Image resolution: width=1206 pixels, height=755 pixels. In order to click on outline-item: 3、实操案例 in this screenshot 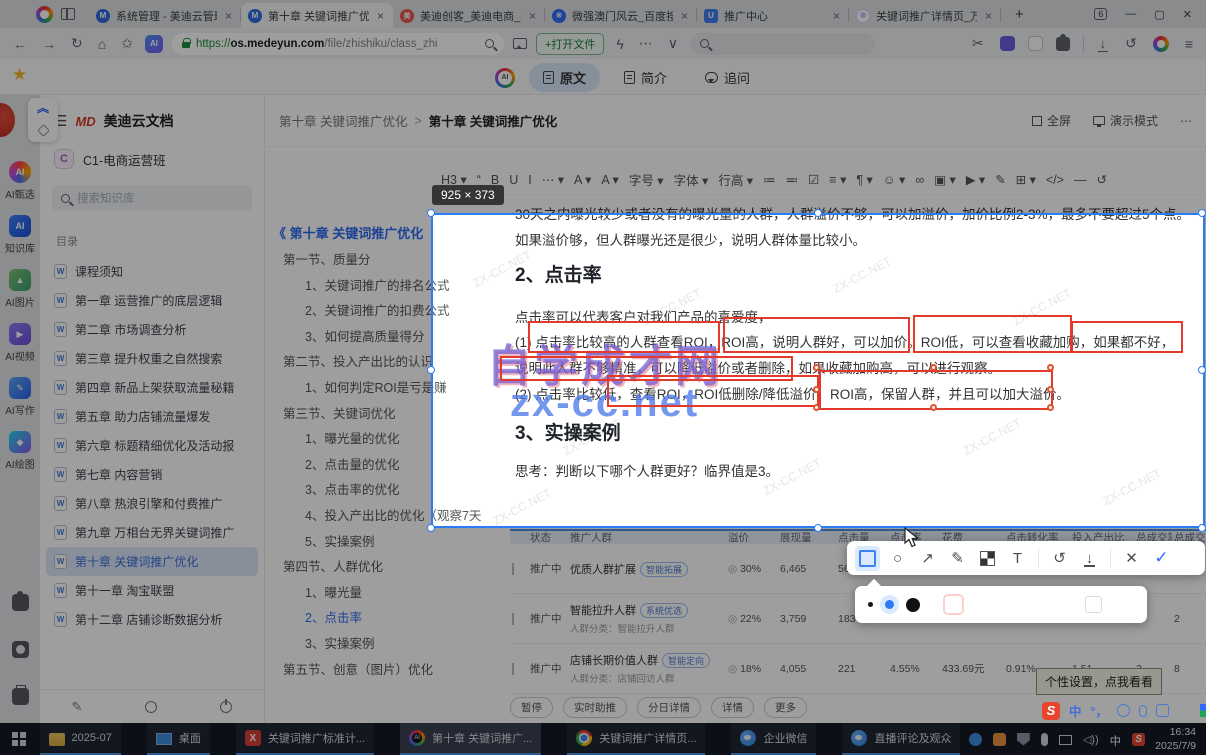, I will do `click(375, 645)`.